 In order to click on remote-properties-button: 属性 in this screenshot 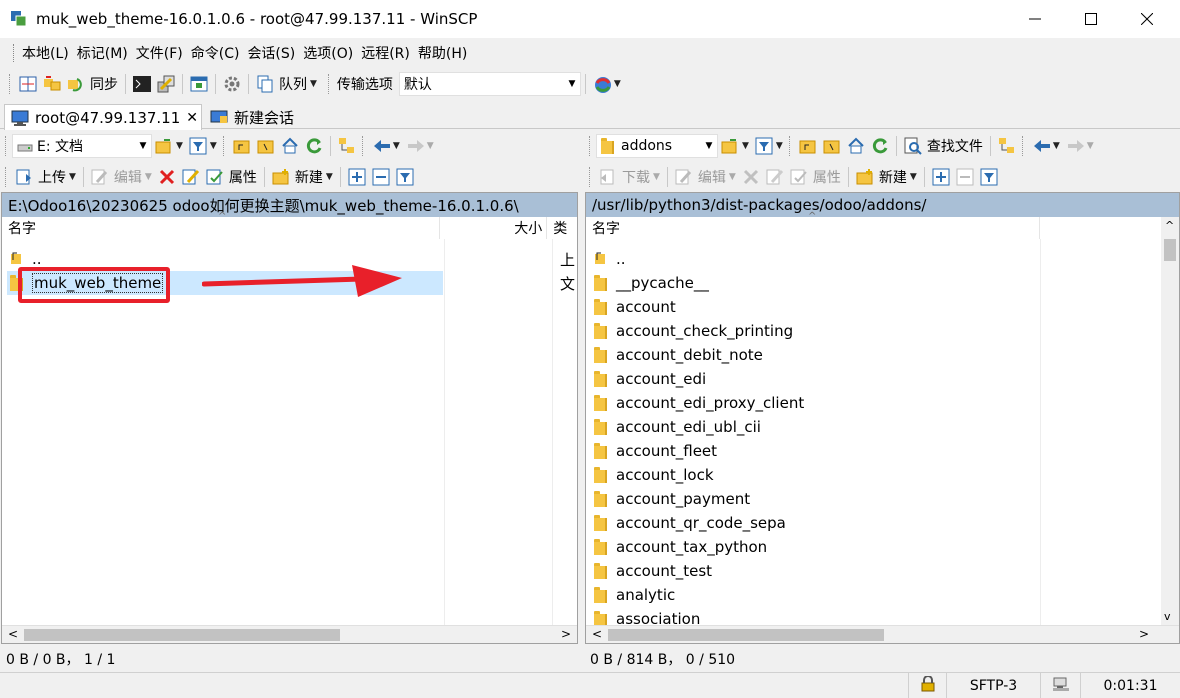, I will do `click(815, 177)`.